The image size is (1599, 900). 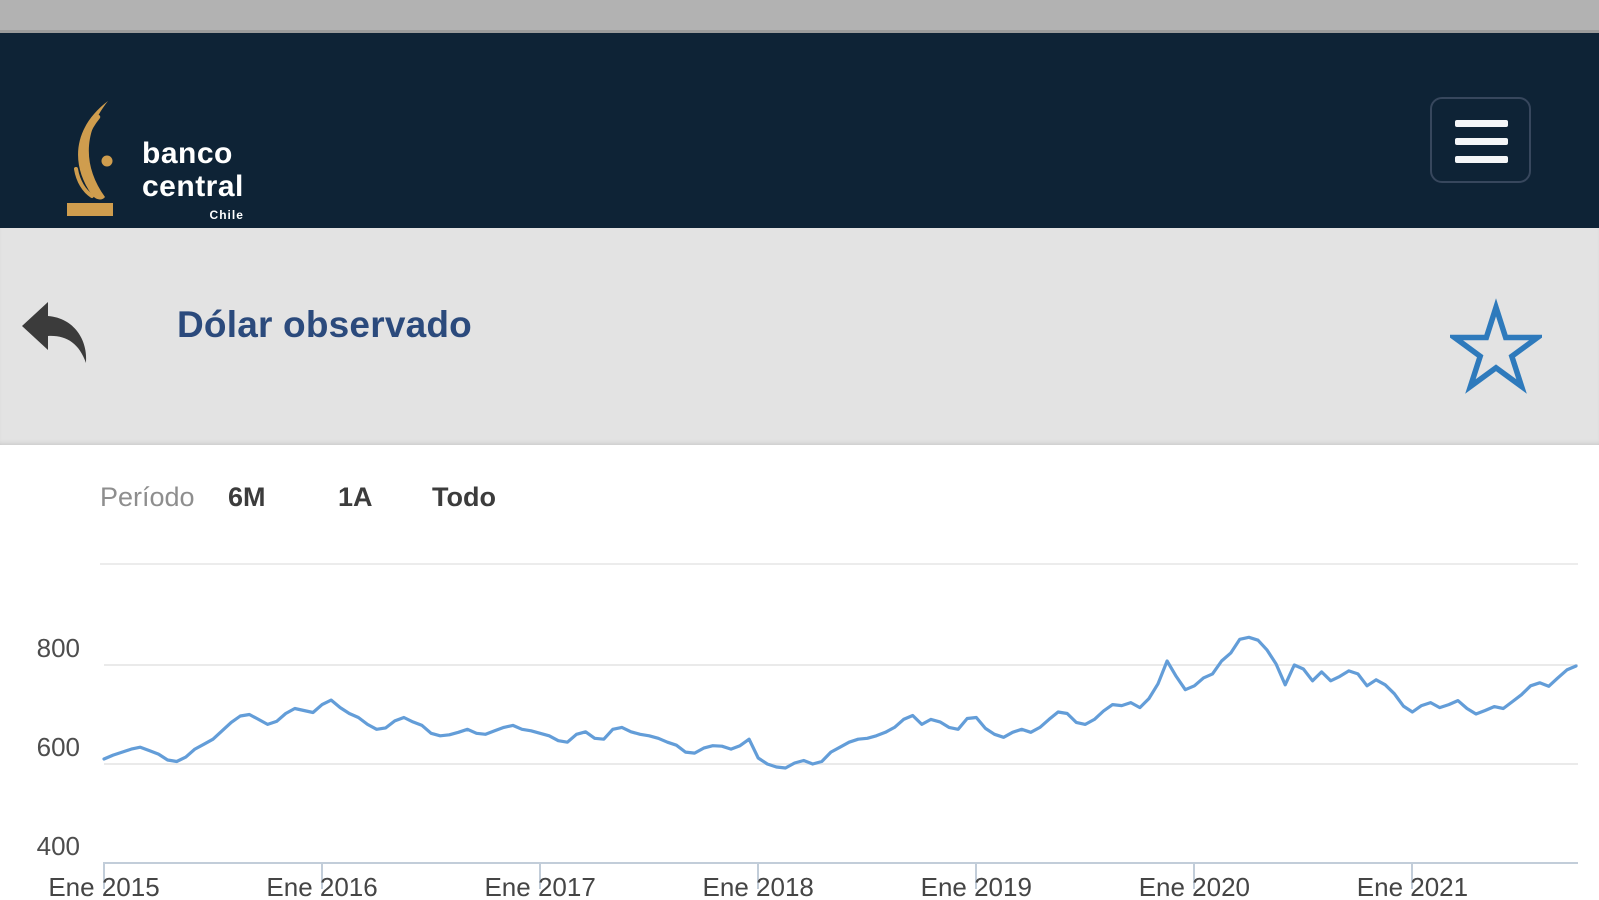 I want to click on x-axis-label: Ene 2018, so click(x=758, y=886).